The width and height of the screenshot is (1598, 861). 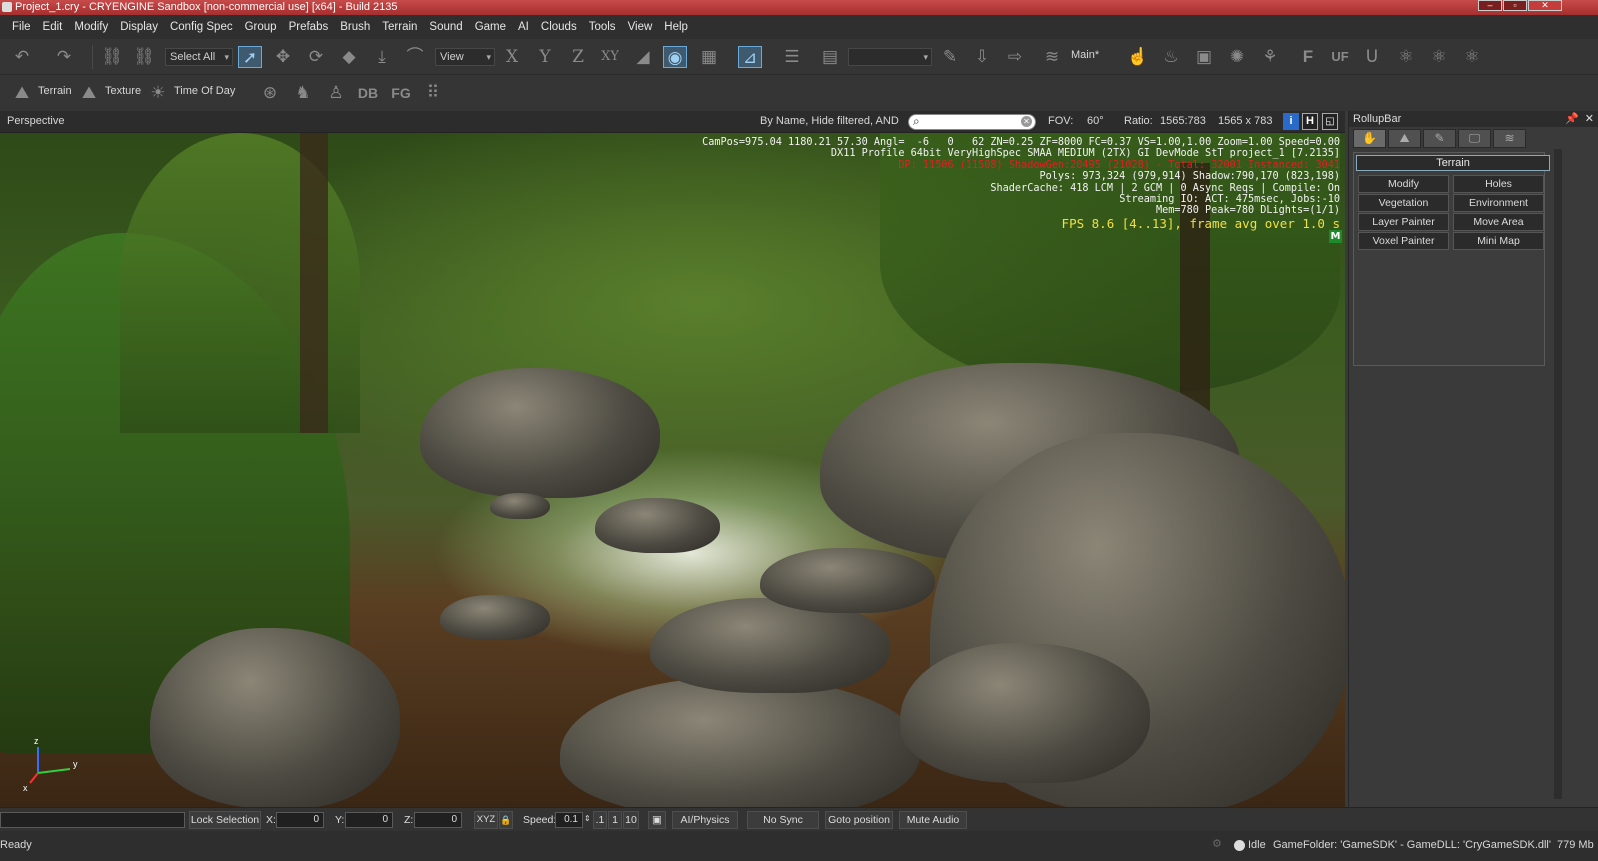 What do you see at coordinates (523, 27) in the screenshot?
I see `menu-ai: AI` at bounding box center [523, 27].